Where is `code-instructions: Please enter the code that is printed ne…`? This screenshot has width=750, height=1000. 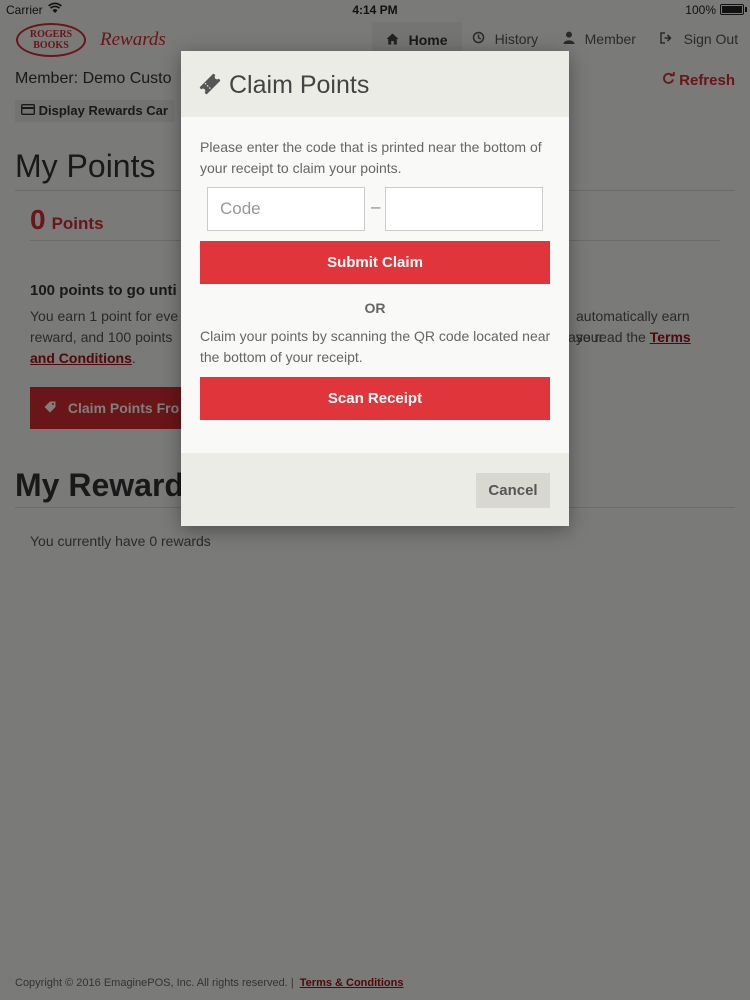 code-instructions: Please enter the code that is printed ne… is located at coordinates (371, 157).